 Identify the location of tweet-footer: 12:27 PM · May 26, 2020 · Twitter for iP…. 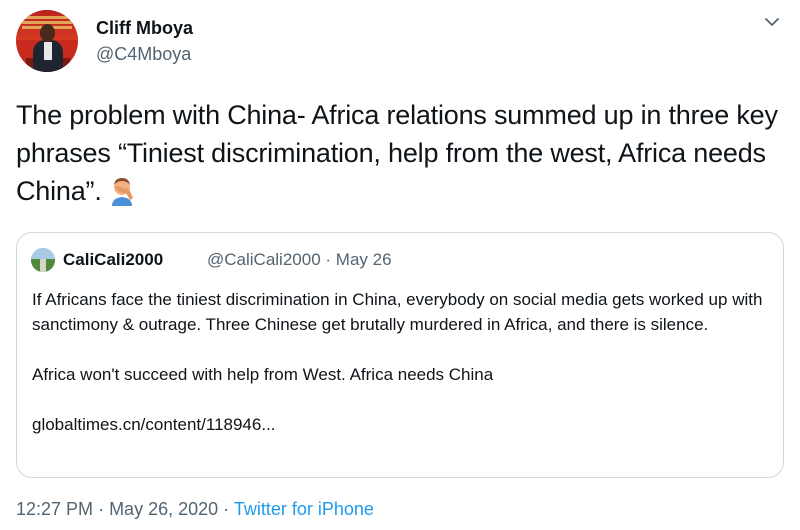
(195, 509).